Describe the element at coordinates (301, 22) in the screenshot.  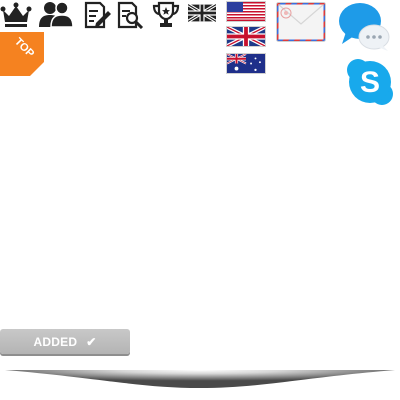
I see `envelope-icon` at that location.